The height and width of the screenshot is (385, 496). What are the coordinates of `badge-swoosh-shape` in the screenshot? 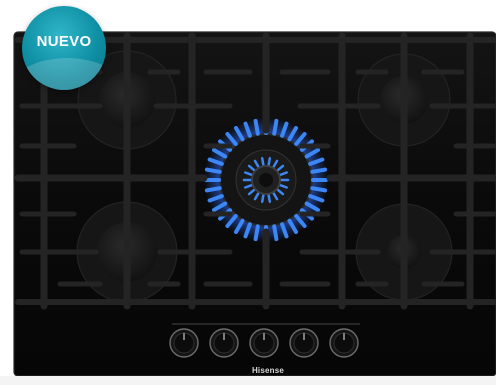 It's located at (64, 74).